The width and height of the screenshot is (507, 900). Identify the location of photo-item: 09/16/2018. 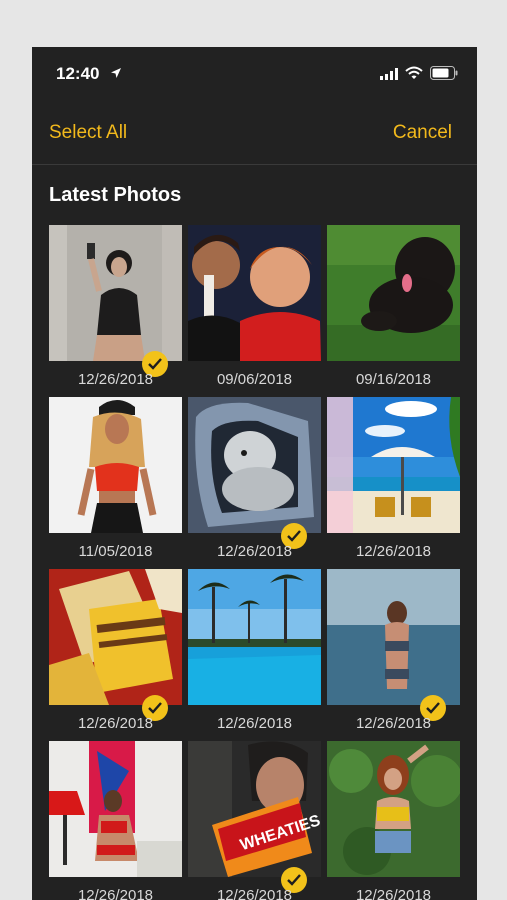
(393, 306).